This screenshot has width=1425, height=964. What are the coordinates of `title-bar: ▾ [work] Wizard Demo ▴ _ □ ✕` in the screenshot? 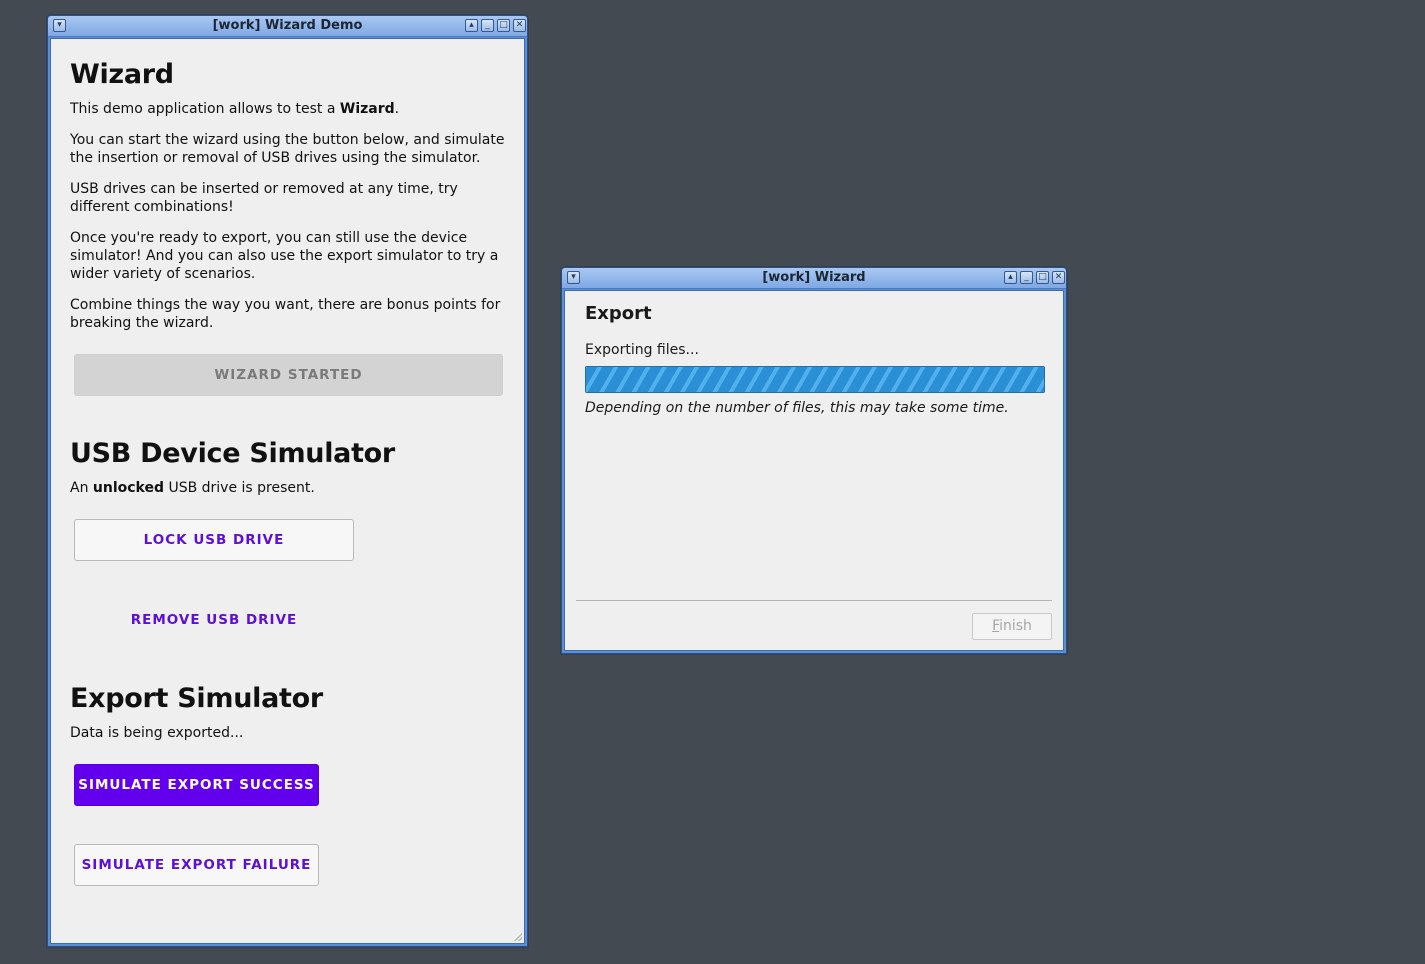 It's located at (287, 26).